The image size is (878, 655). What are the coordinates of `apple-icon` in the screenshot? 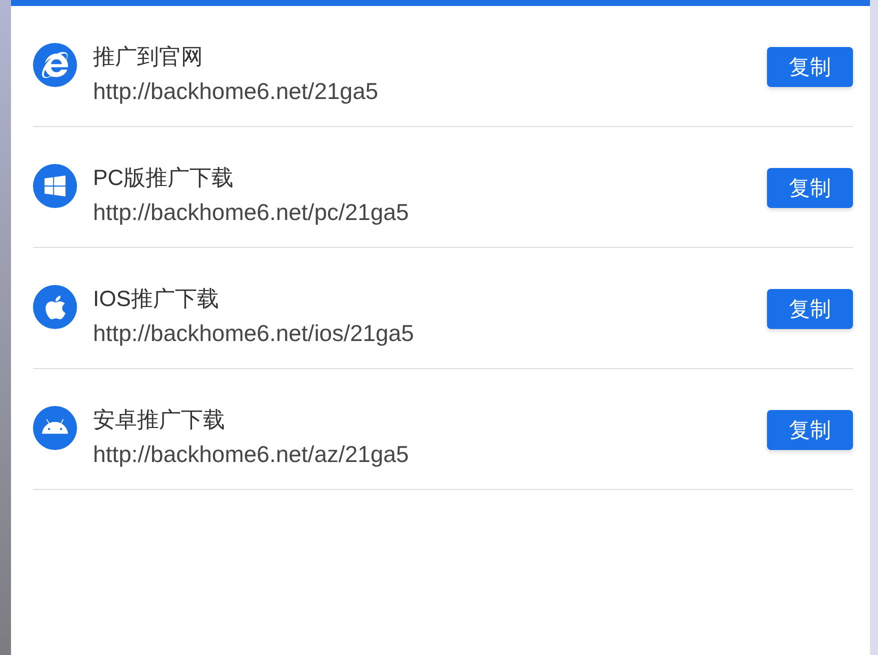 It's located at (55, 307).